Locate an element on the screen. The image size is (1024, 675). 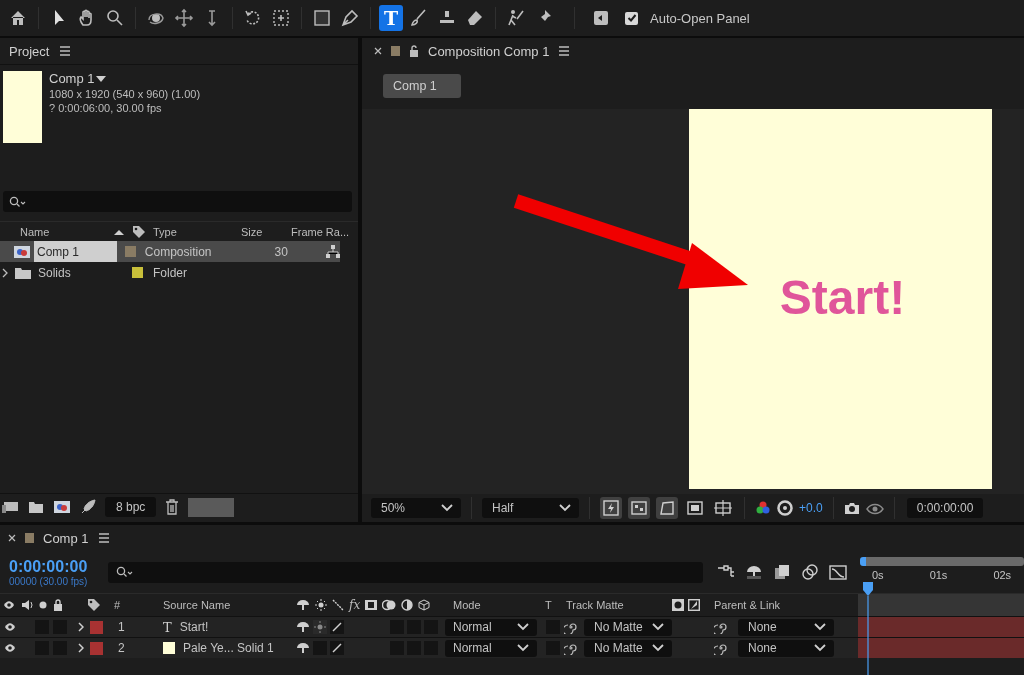
column-header: Size is located at coordinates (263, 231).